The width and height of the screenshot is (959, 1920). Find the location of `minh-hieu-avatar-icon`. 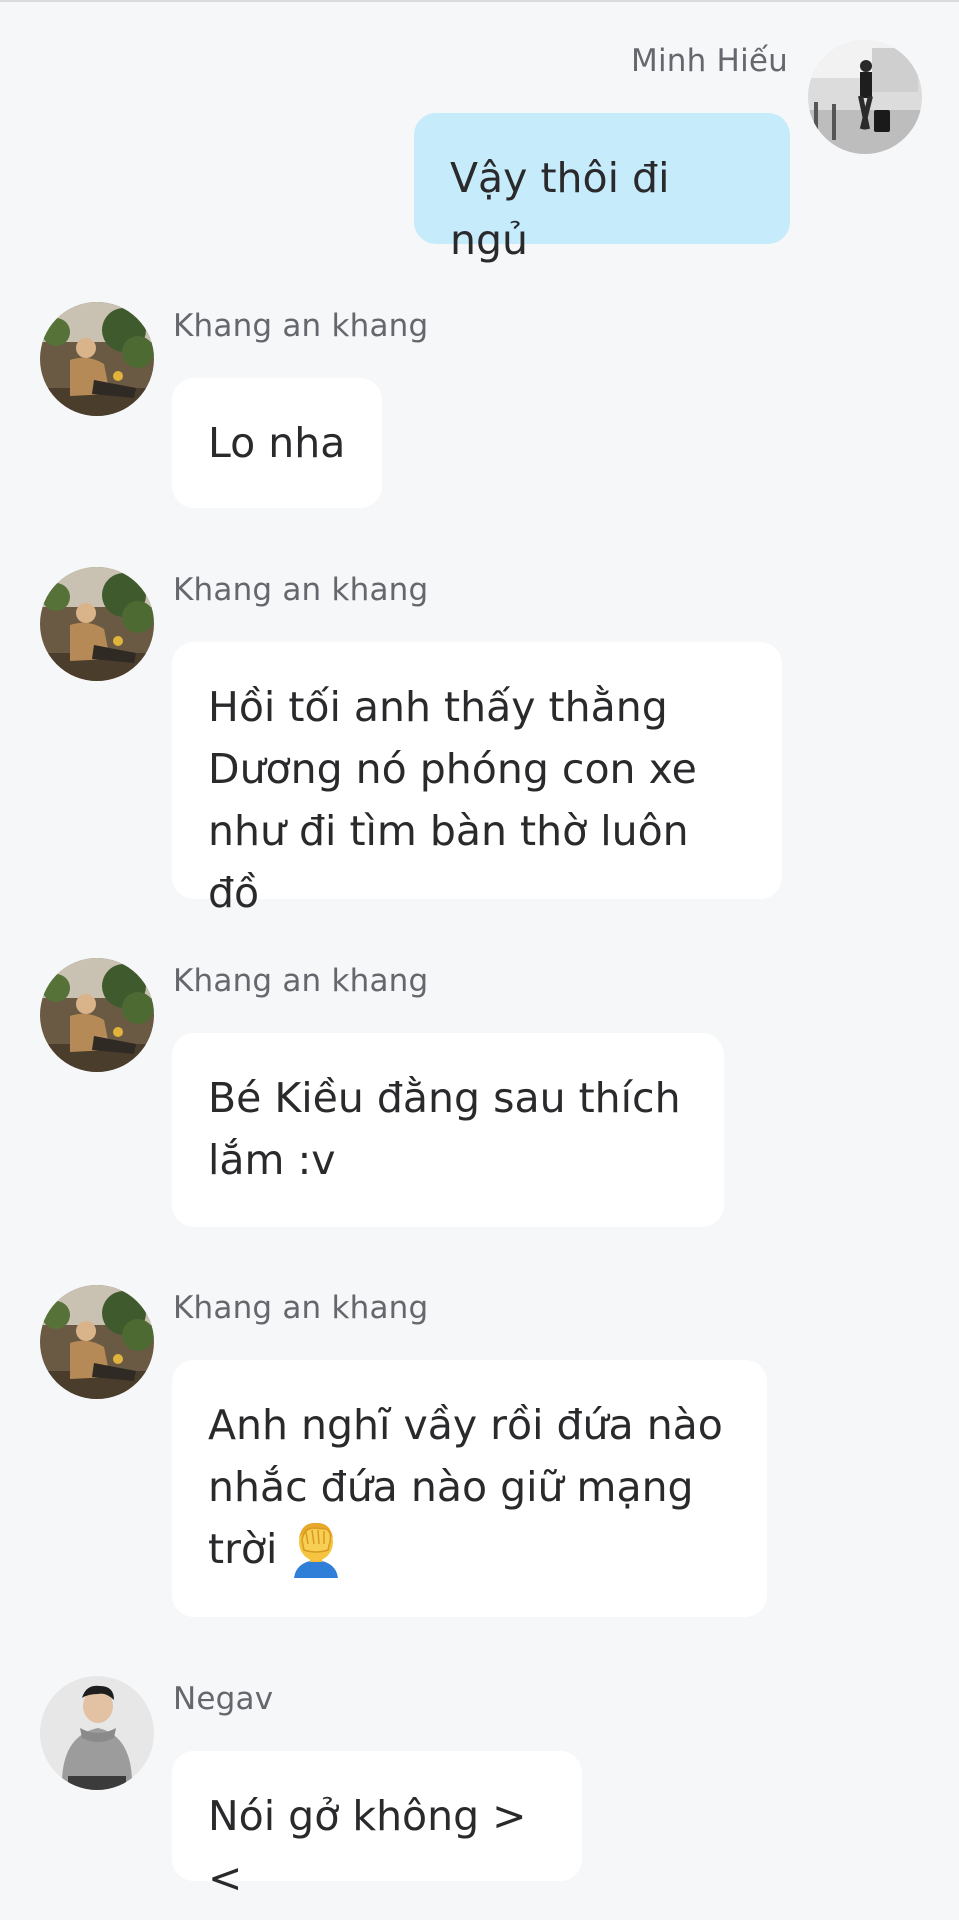

minh-hieu-avatar-icon is located at coordinates (865, 97).